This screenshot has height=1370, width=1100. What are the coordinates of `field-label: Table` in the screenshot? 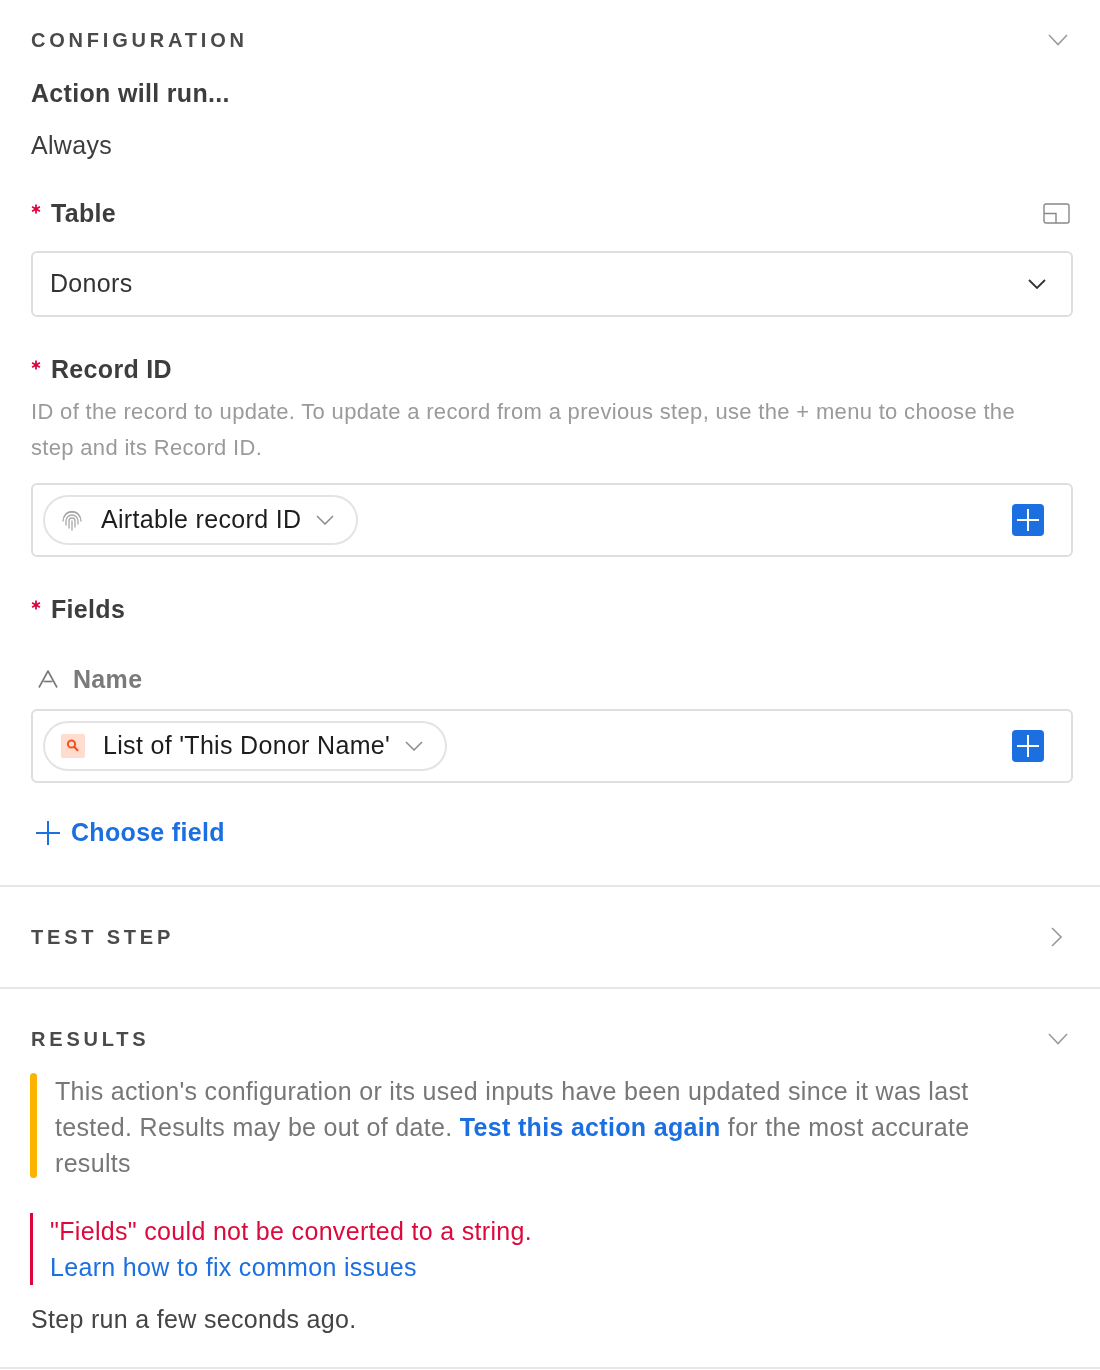 It's located at (84, 213).